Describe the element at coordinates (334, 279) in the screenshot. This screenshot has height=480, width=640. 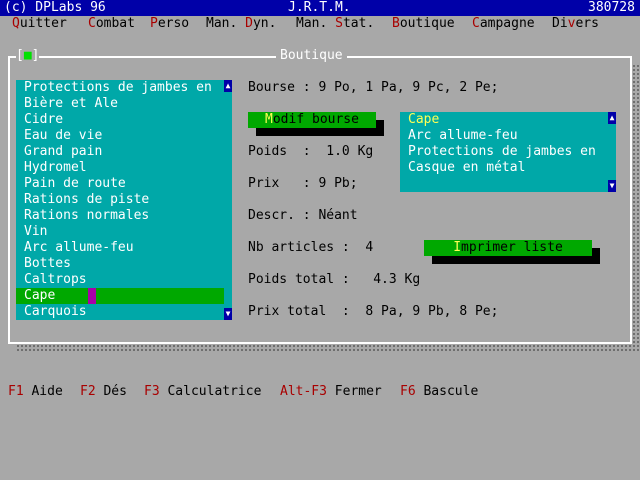
I see `poids-total-text: Poids total : 4.3 Kg` at that location.